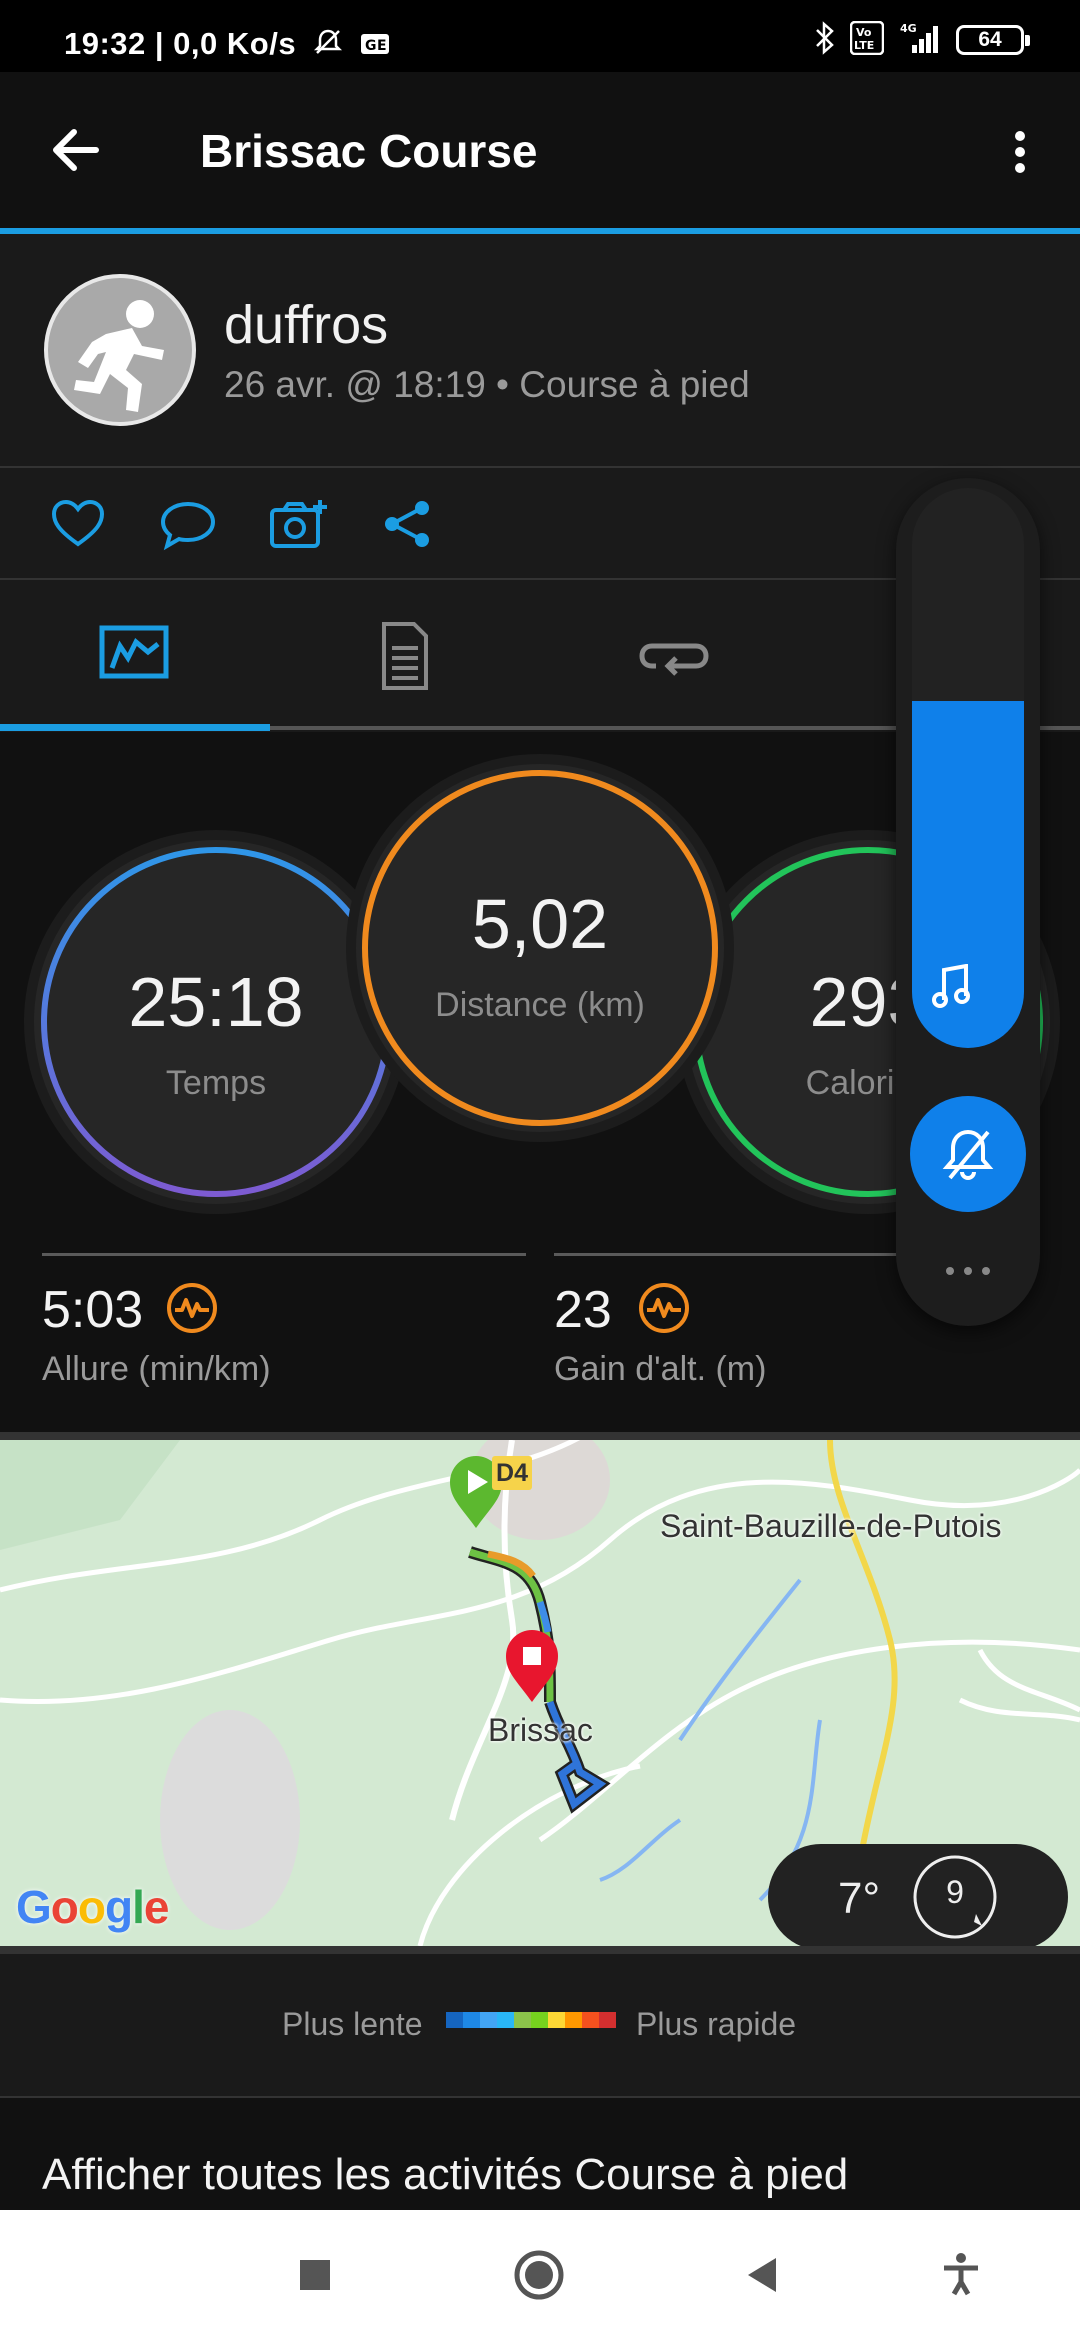  I want to click on laps-tab-icon, so click(674, 659).